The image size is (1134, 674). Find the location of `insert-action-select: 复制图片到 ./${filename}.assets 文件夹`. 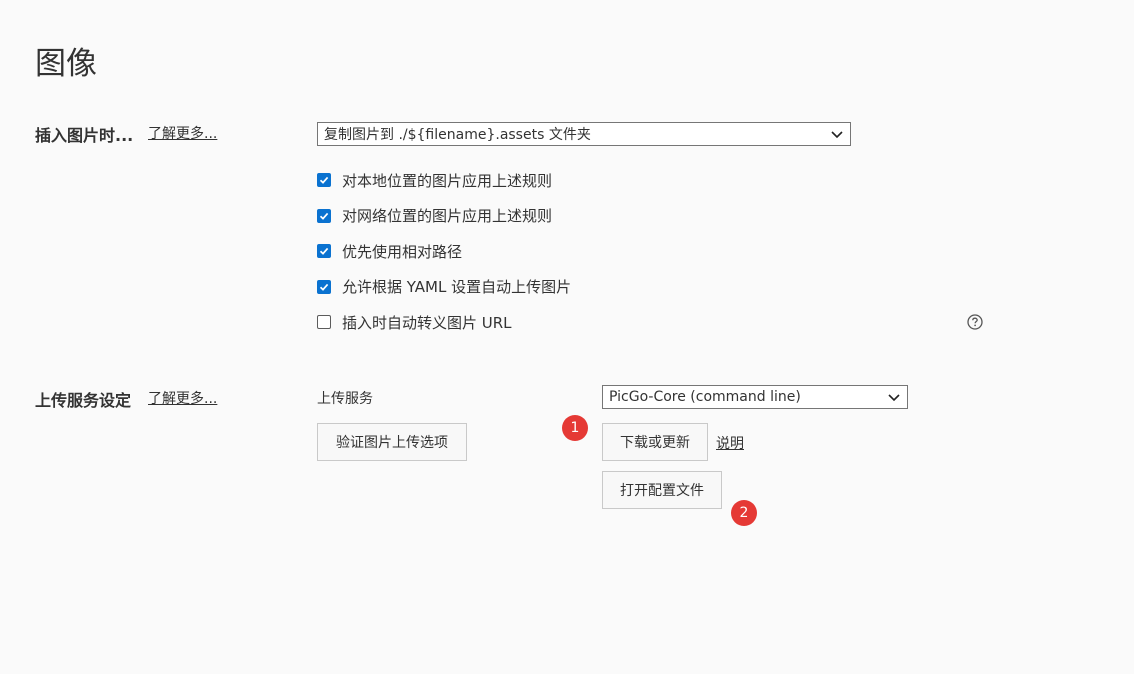

insert-action-select: 复制图片到 ./${filename}.assets 文件夹 is located at coordinates (584, 134).